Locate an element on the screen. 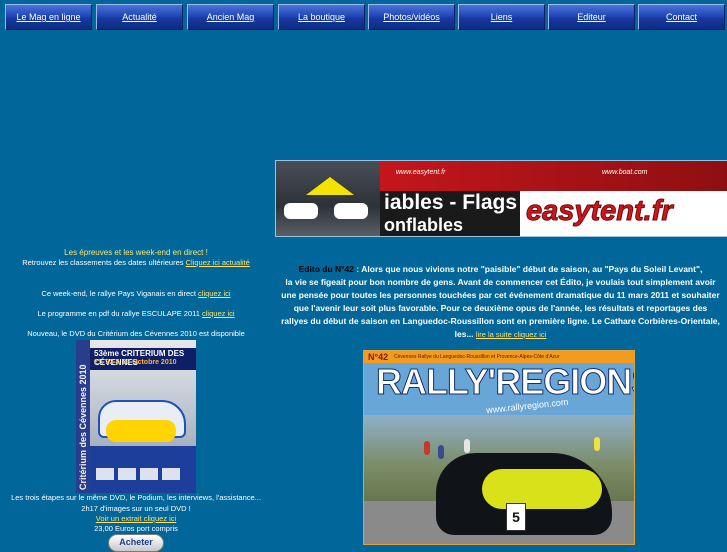  magazine-car-number: 5 is located at coordinates (516, 517).